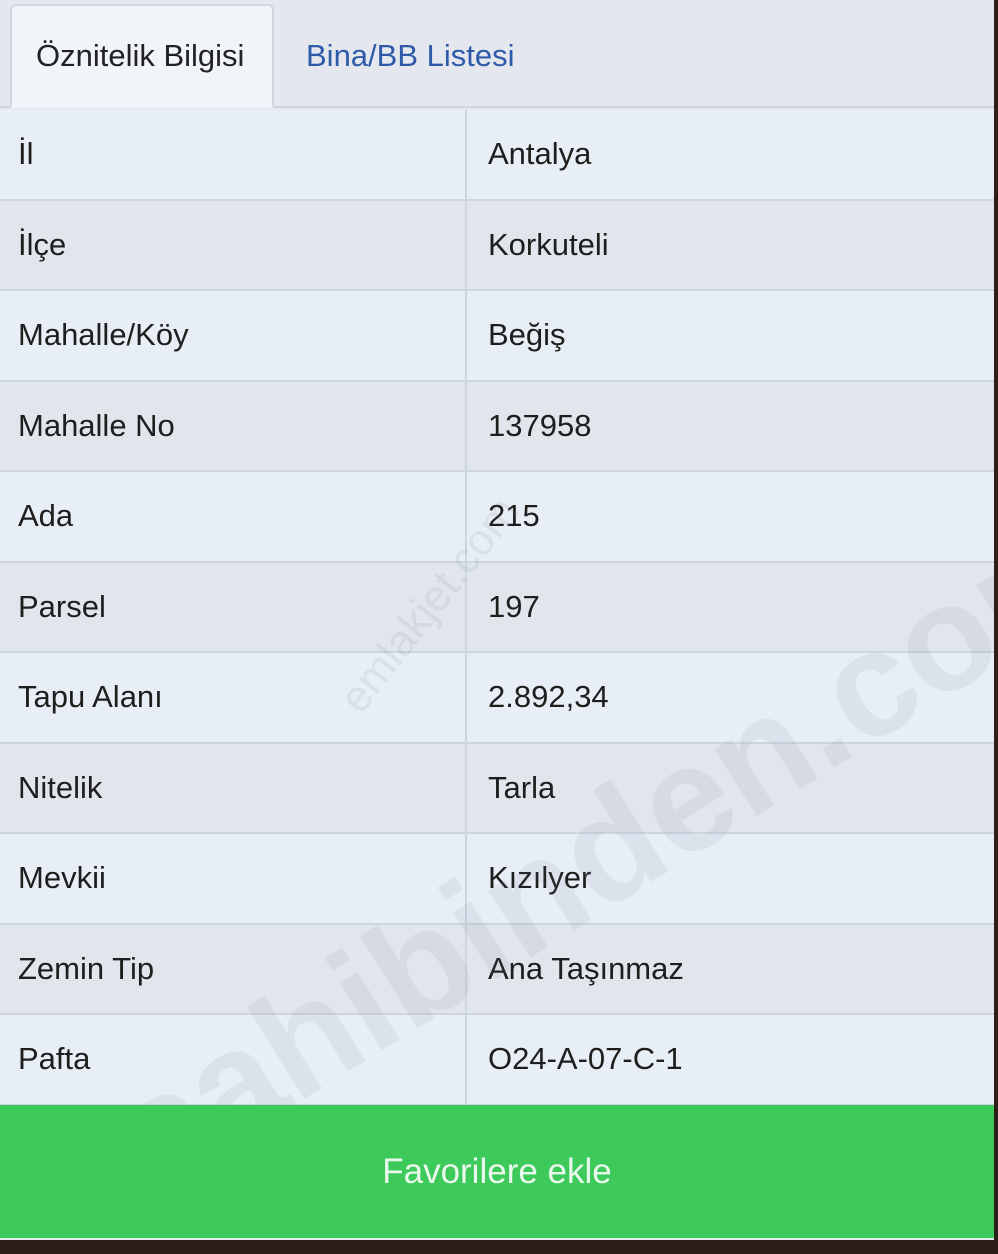 Image resolution: width=998 pixels, height=1254 pixels. I want to click on row-value: 2.892,34, so click(548, 697).